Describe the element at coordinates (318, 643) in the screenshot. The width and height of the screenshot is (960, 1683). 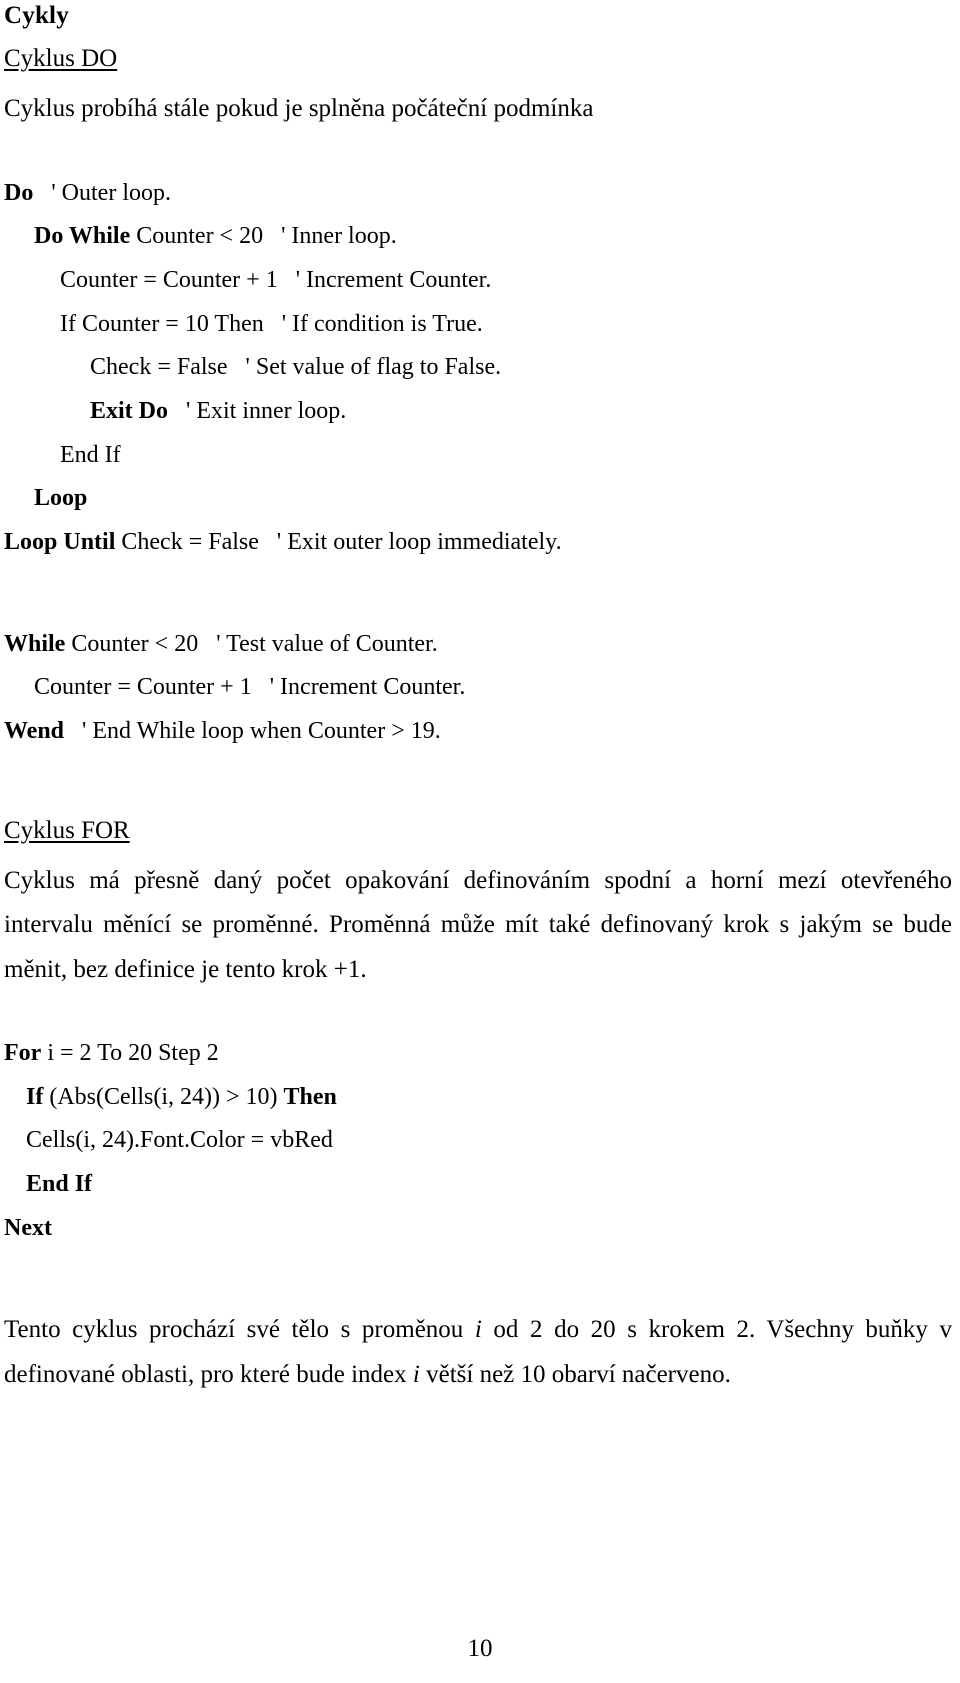
I see `code-comment: ' Test value of Counter.` at that location.